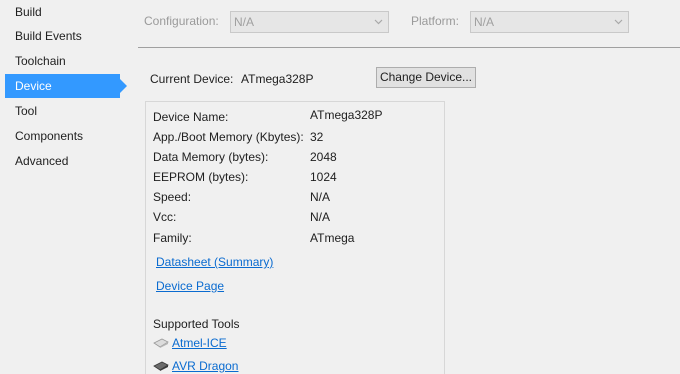 Image resolution: width=680 pixels, height=374 pixels. I want to click on vcc-value: N/A, so click(320, 217).